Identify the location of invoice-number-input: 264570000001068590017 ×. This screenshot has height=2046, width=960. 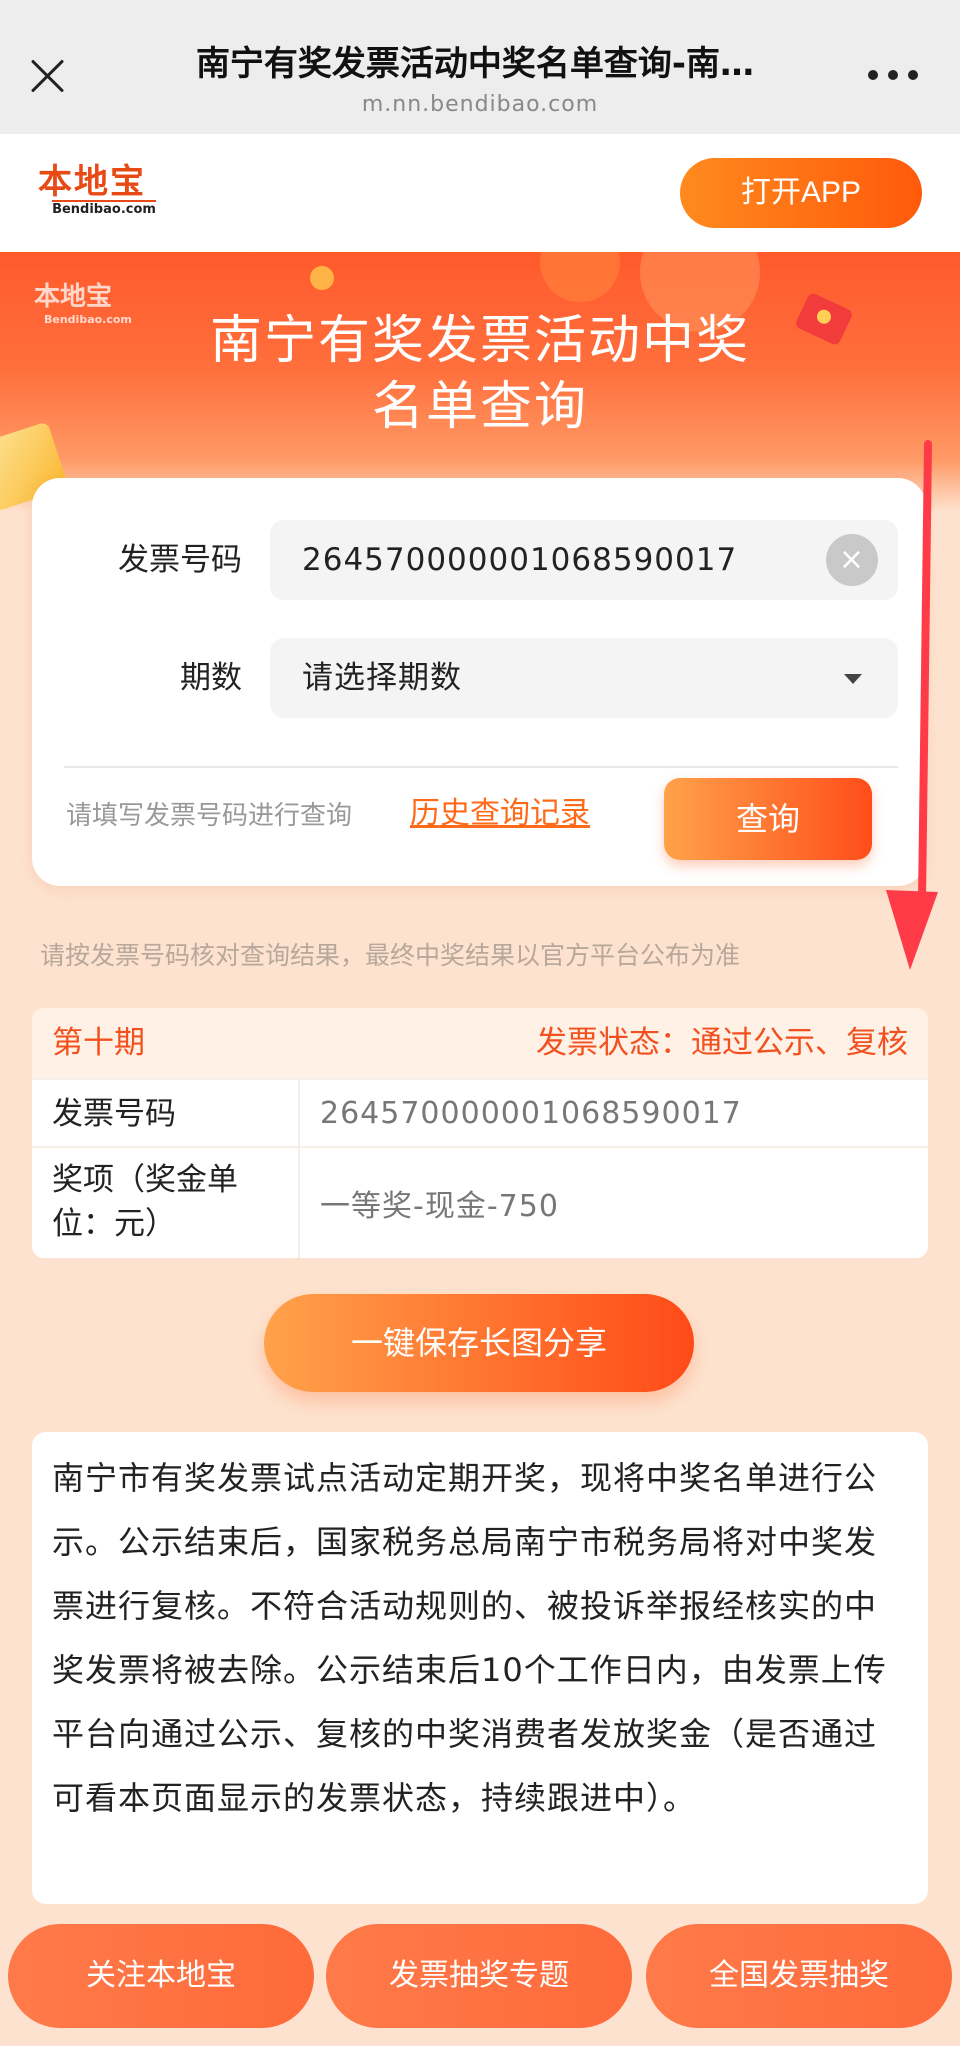
(584, 560).